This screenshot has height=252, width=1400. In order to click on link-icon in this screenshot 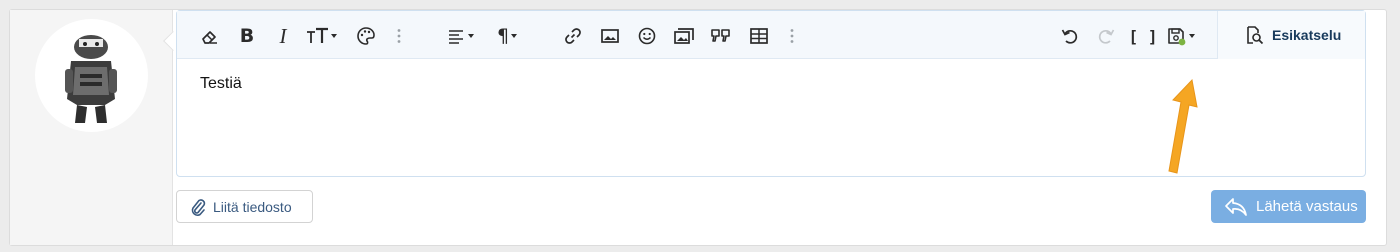, I will do `click(573, 36)`.